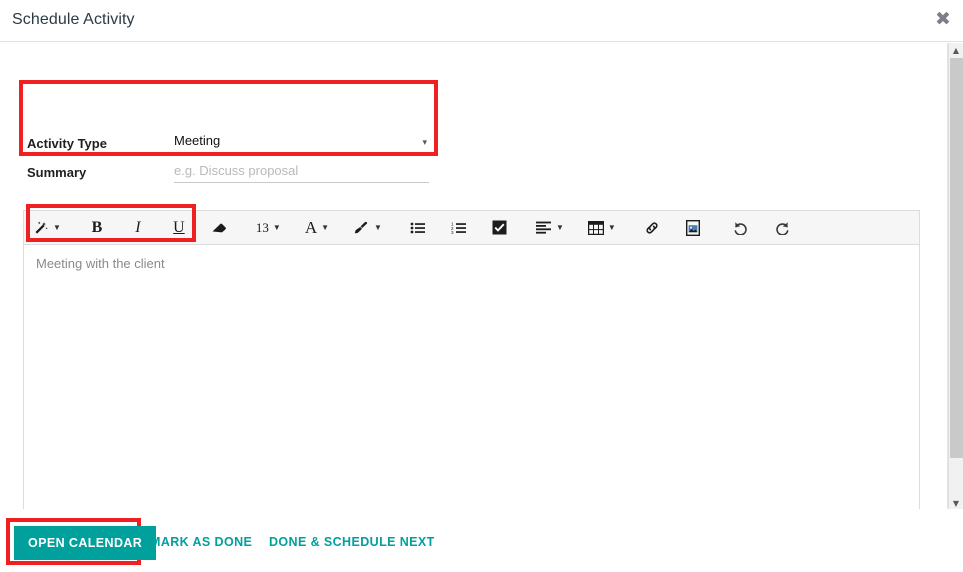 Image resolution: width=963 pixels, height=572 pixels. I want to click on checklist-icon, so click(500, 228).